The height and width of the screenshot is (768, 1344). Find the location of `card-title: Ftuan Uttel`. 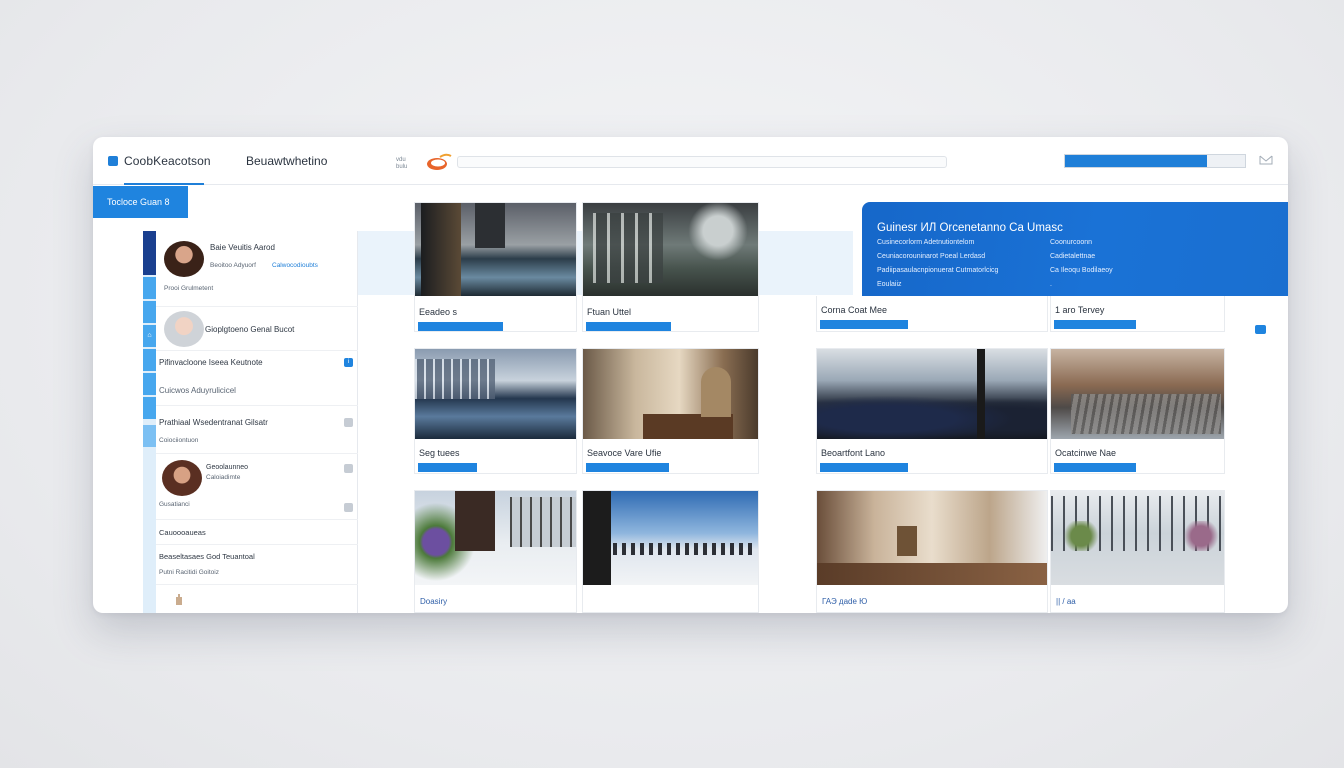

card-title: Ftuan Uttel is located at coordinates (609, 312).